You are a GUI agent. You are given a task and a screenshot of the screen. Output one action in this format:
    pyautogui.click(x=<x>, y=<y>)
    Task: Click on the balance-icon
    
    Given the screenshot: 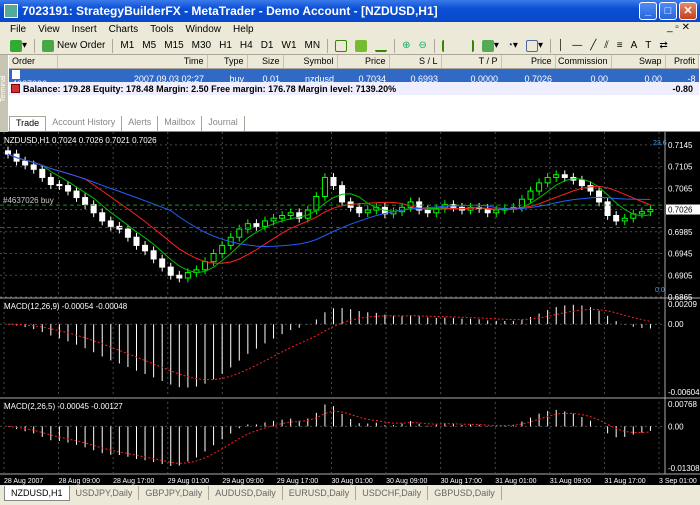 What is the action you would take?
    pyautogui.click(x=15, y=88)
    